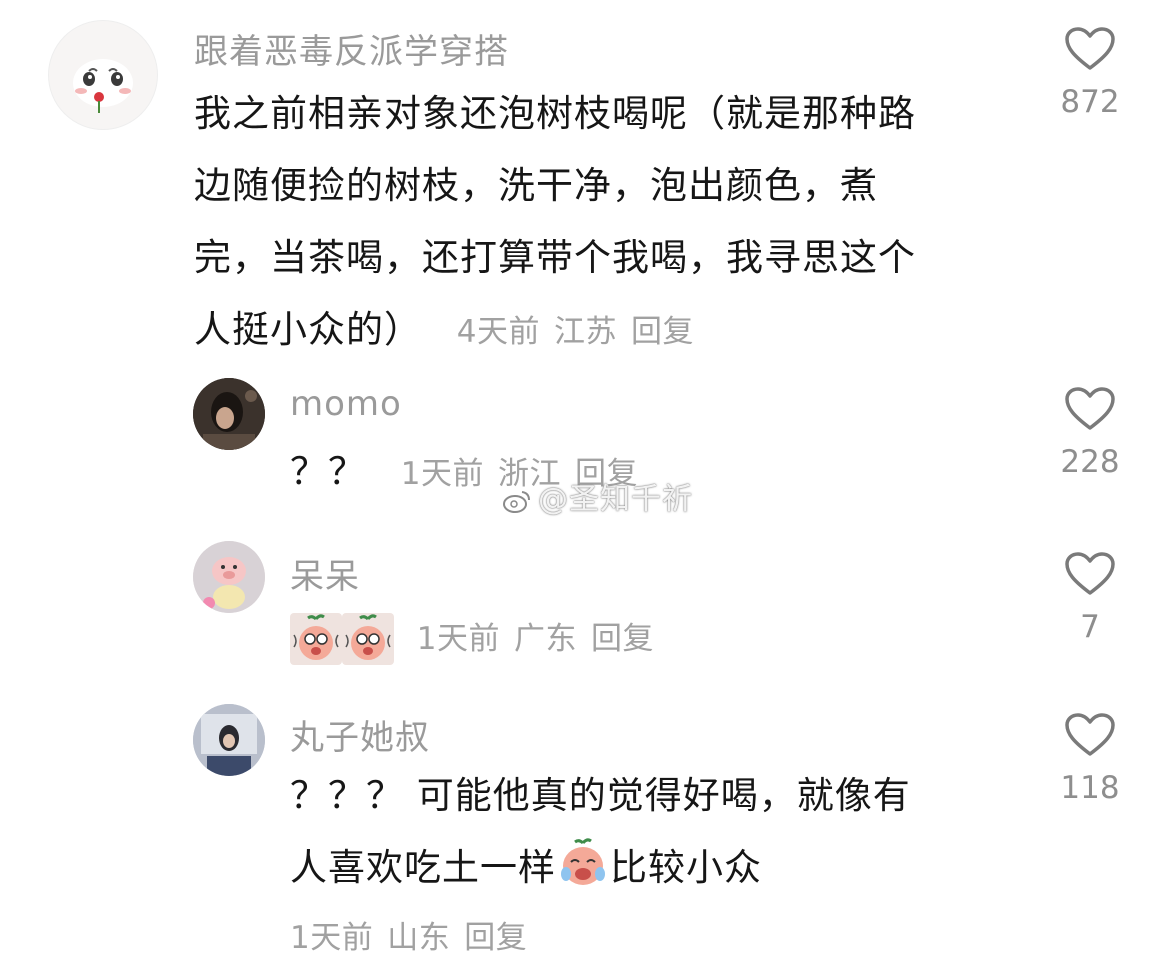  I want to click on watermark-text: @圣知千祈, so click(615, 499).